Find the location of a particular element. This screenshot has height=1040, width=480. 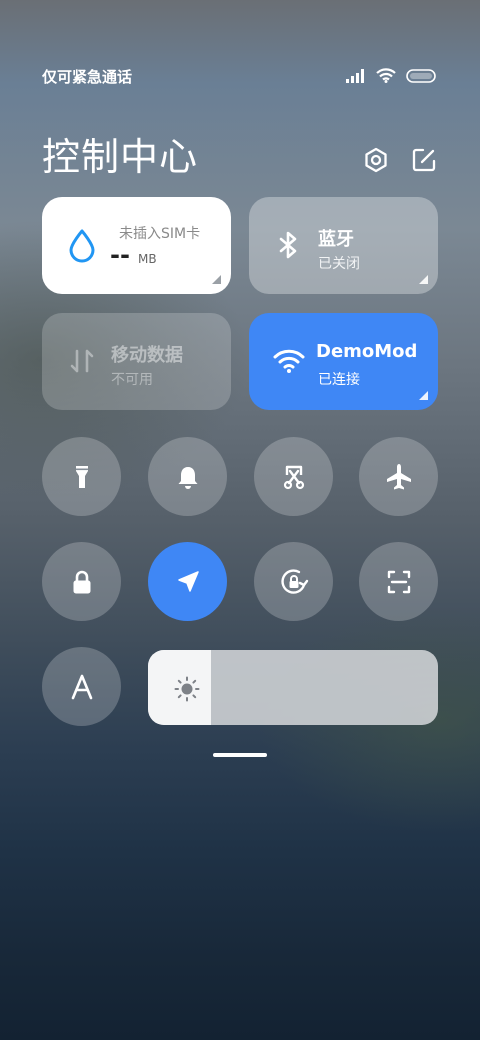

location-toggle is located at coordinates (187, 581).